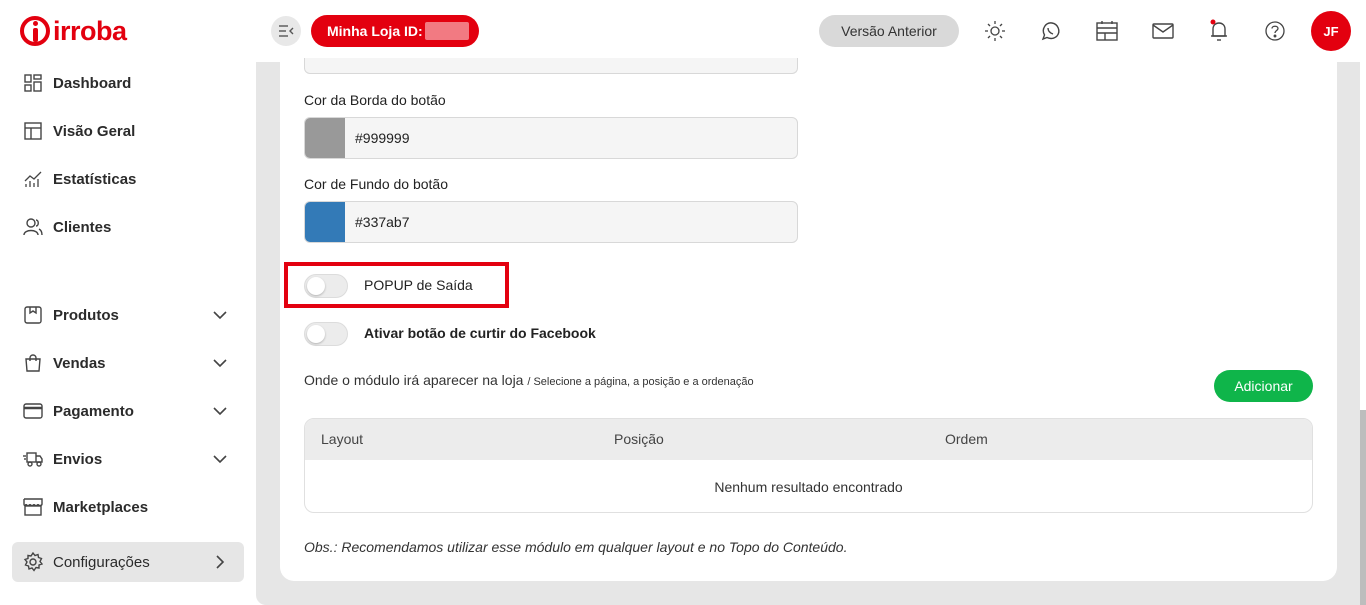 The height and width of the screenshot is (605, 1366). What do you see at coordinates (33, 227) in the screenshot?
I see `users-icon` at bounding box center [33, 227].